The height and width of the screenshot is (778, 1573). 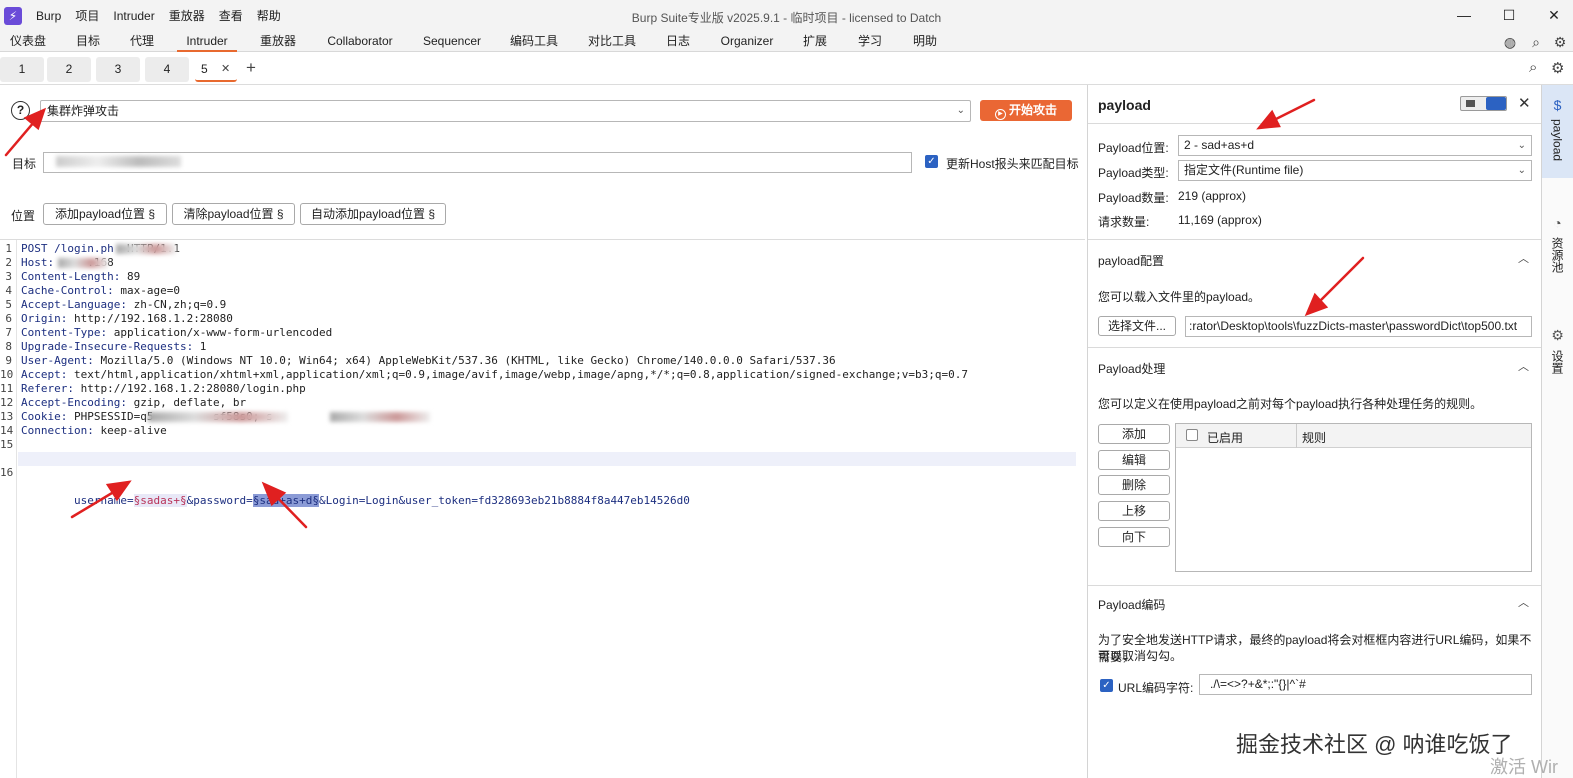 What do you see at coordinates (189, 388) in the screenshot?
I see `header-value: http://192.168.1.2:28080/login.php` at bounding box center [189, 388].